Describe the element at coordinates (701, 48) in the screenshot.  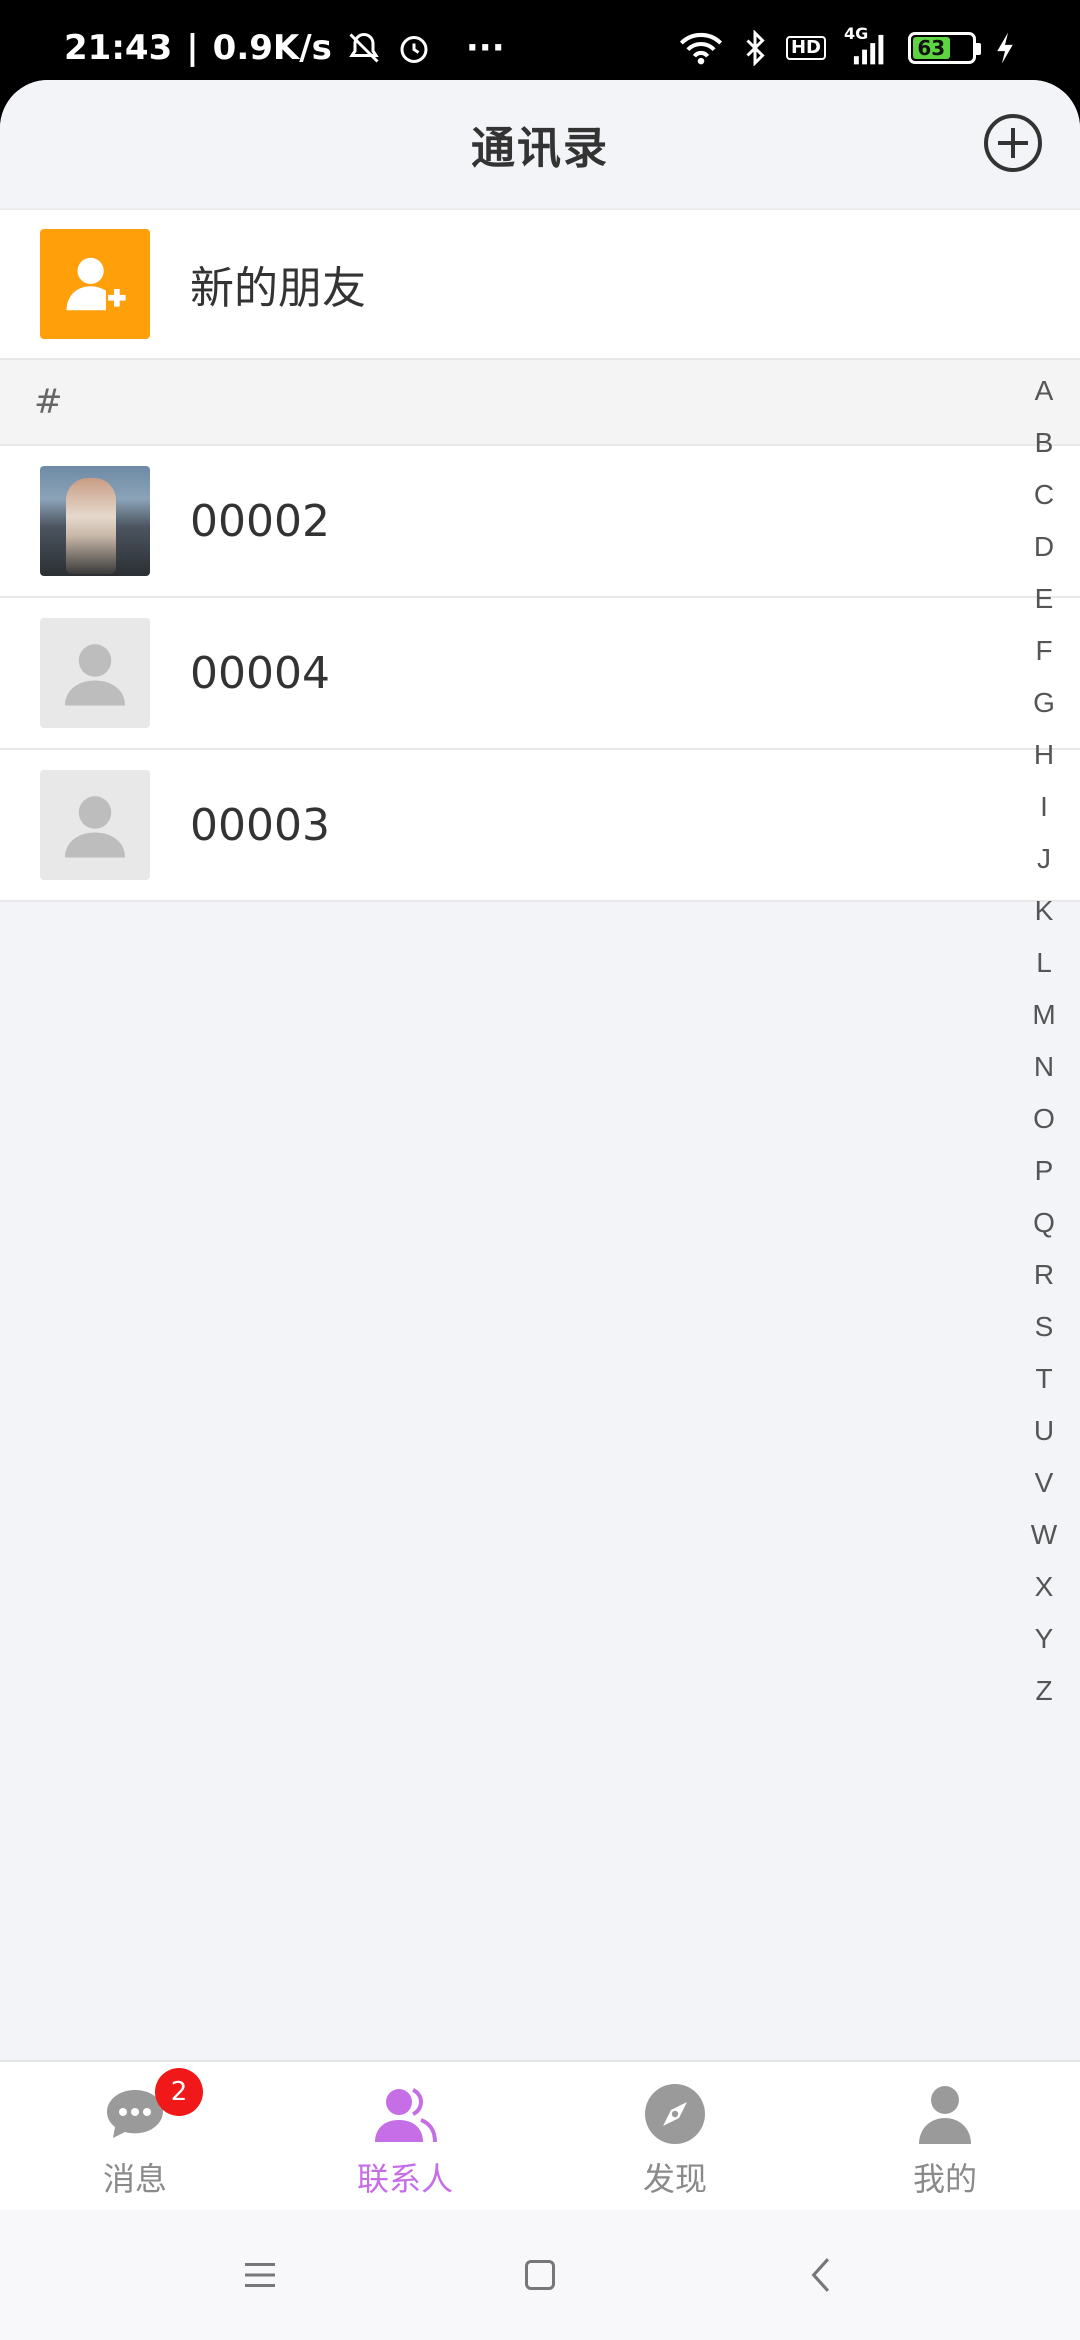
I see `wifi-icon` at that location.